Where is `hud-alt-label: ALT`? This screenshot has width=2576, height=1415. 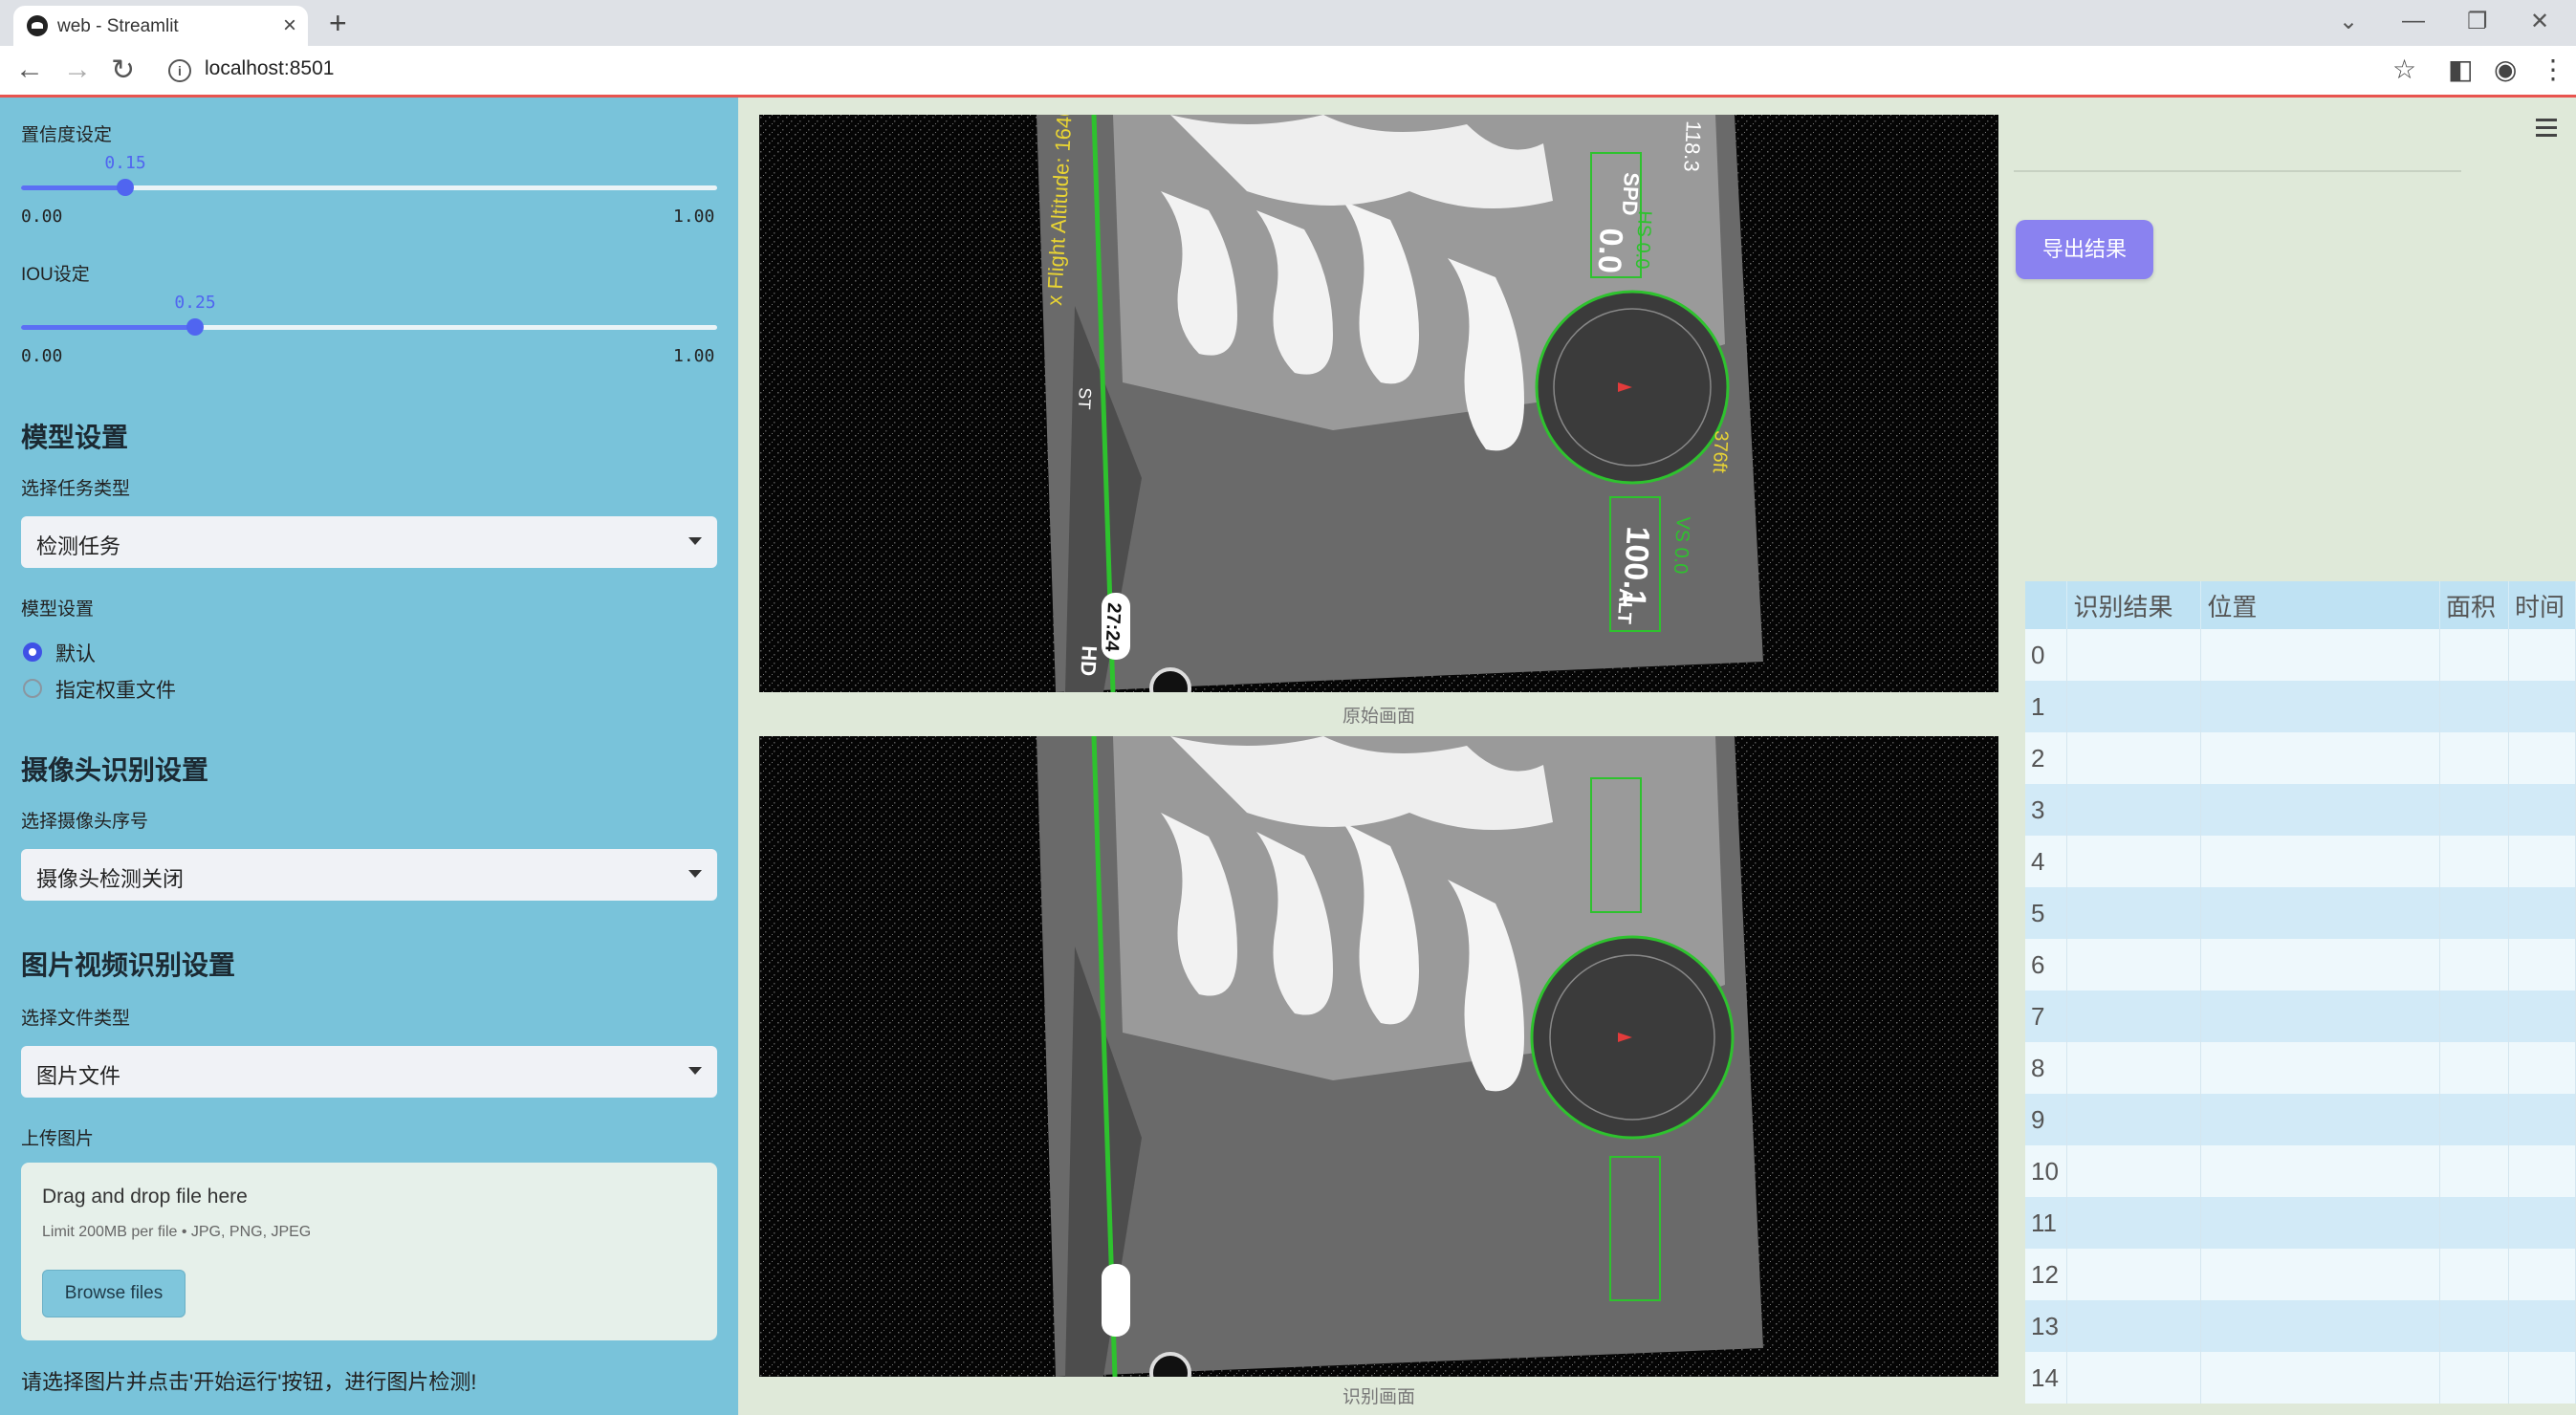 hud-alt-label: ALT is located at coordinates (1624, 607).